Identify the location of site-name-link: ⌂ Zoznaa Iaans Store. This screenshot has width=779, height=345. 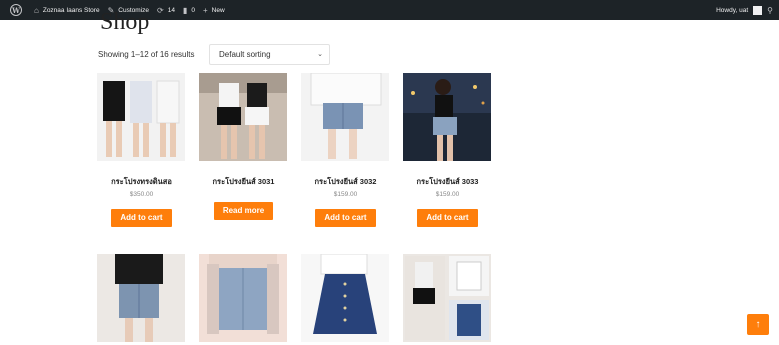
(67, 10).